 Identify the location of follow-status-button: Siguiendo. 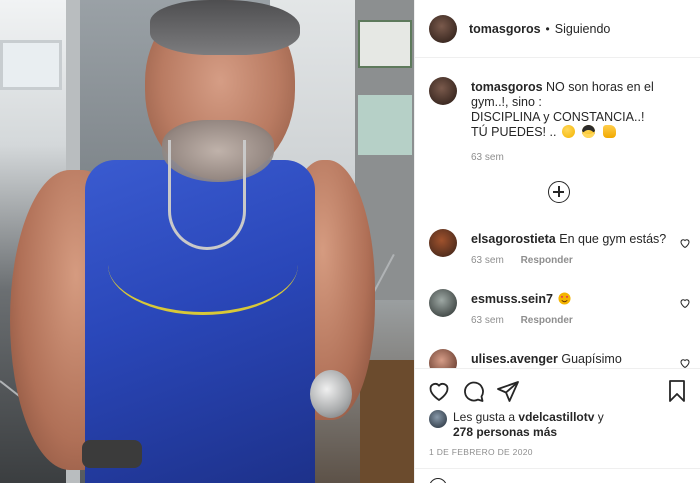
(583, 29).